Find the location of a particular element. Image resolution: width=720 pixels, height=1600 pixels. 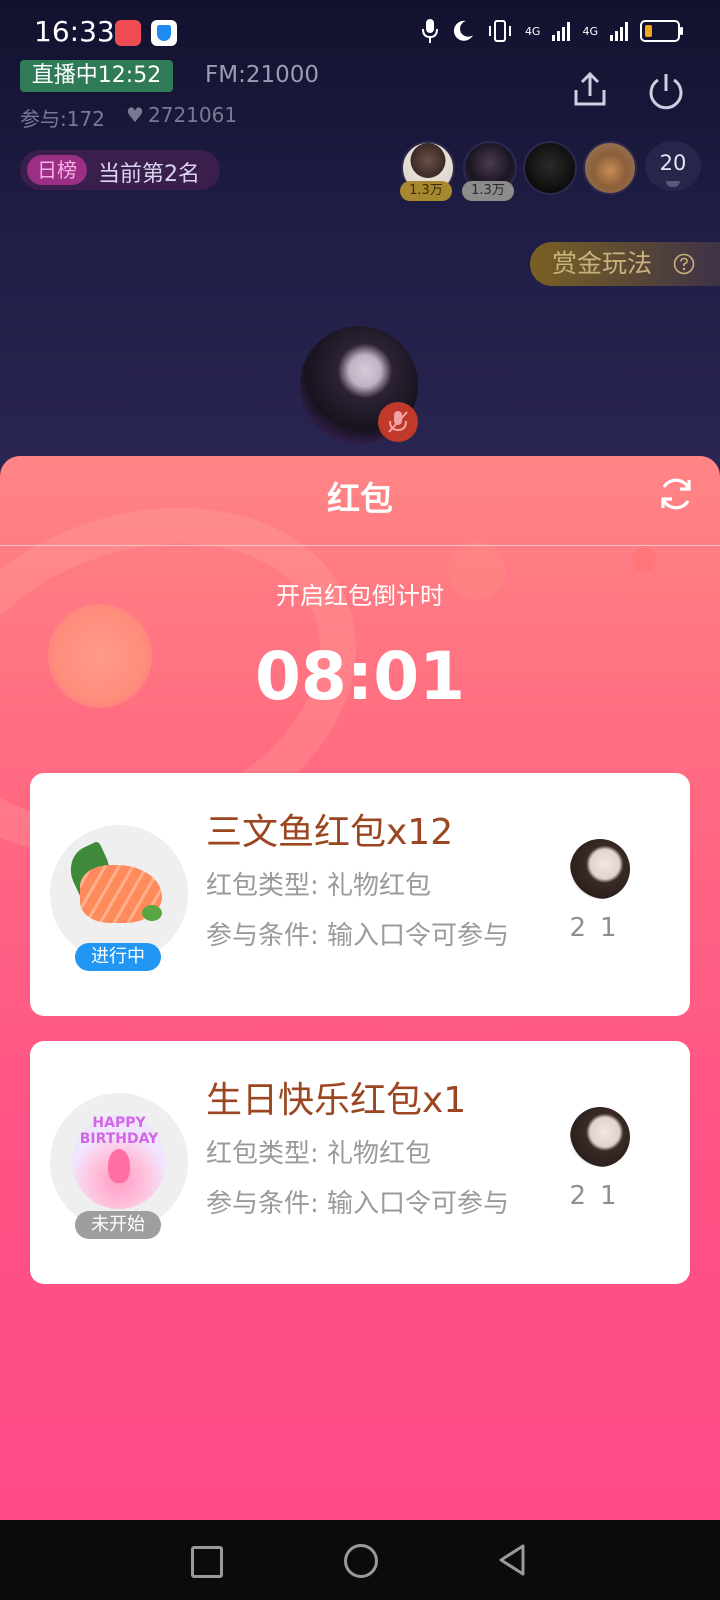

status-icons: 4G 4G is located at coordinates (552, 31).